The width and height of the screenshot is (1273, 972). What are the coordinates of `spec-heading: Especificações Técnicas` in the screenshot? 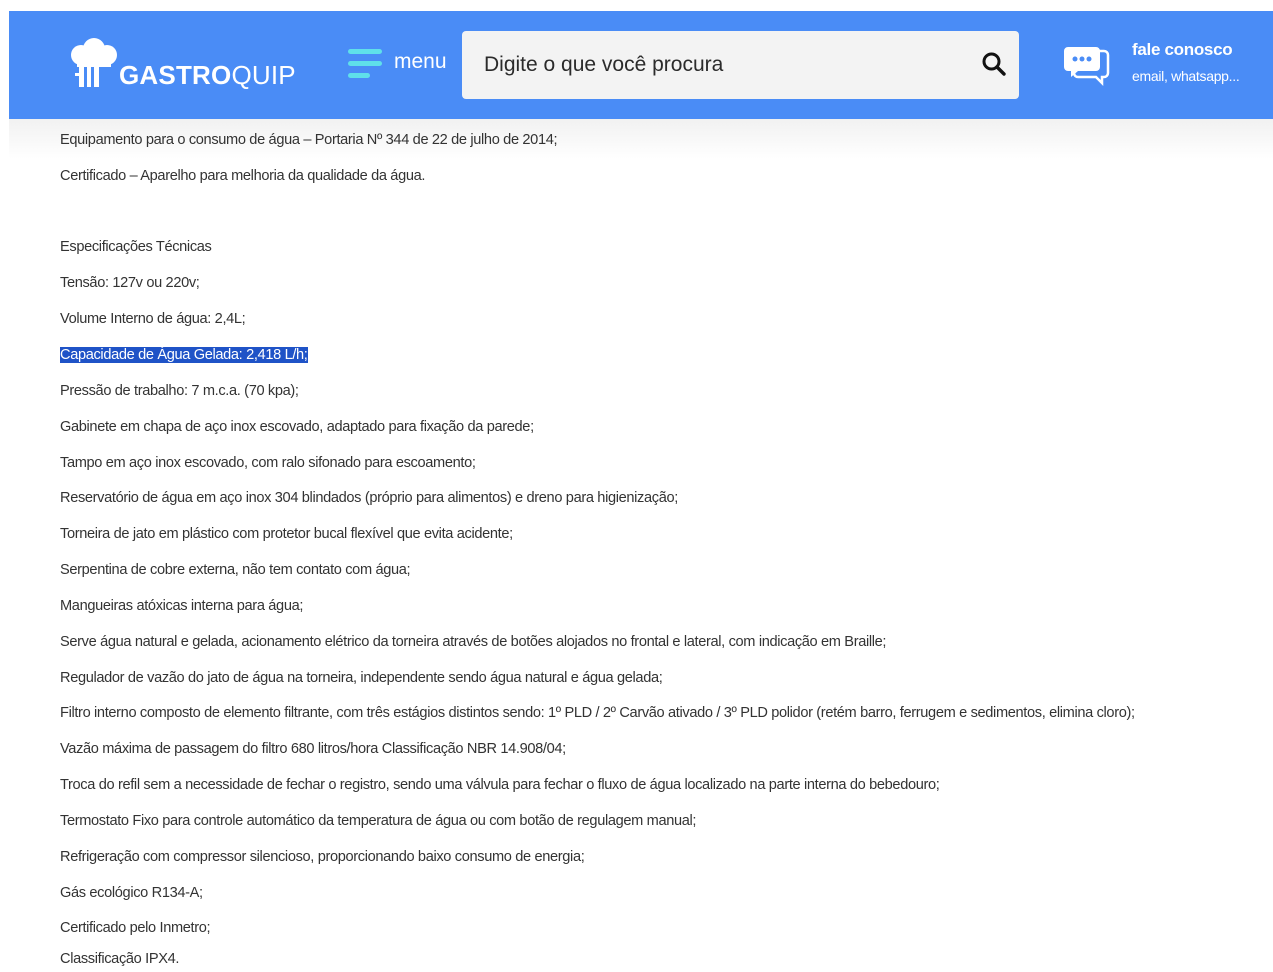 It's located at (136, 247).